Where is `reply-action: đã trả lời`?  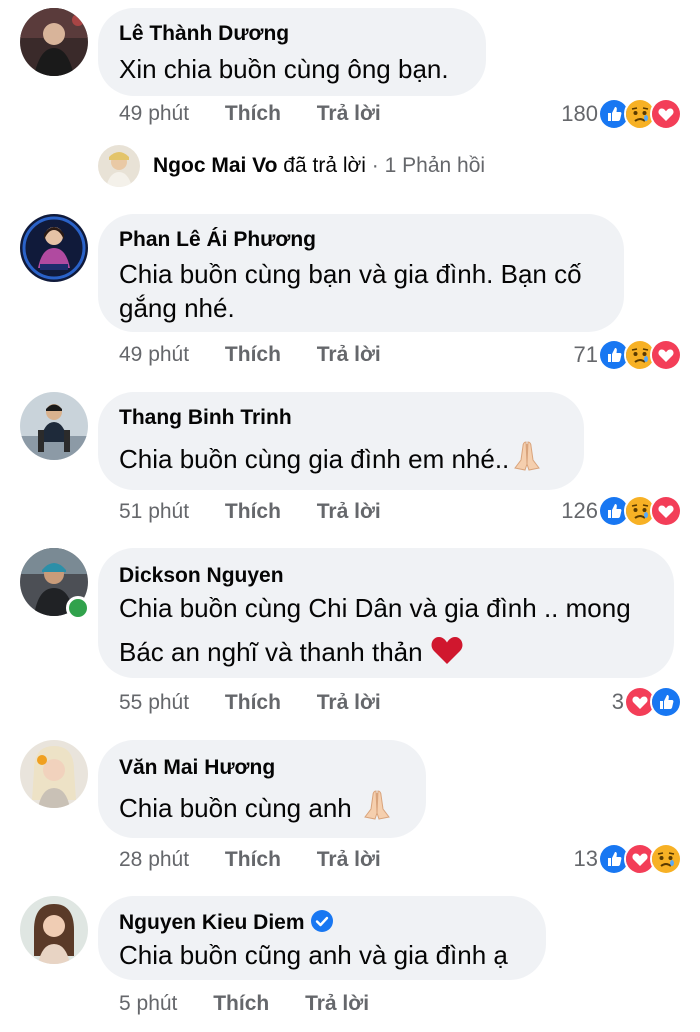
reply-action: đã trả lời is located at coordinates (324, 165).